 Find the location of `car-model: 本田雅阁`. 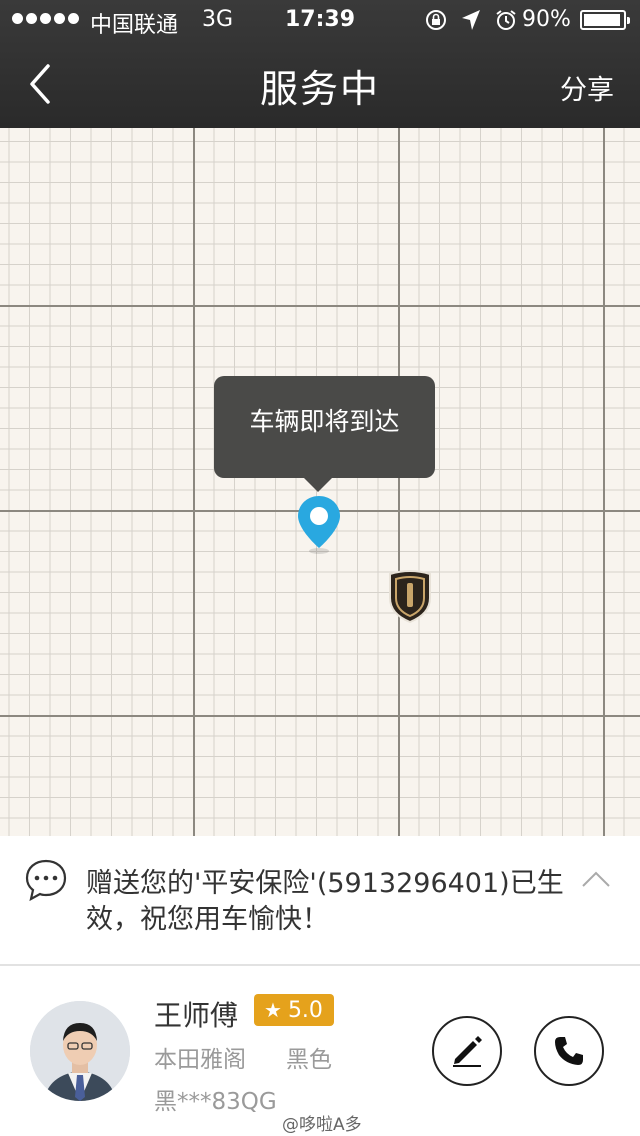

car-model: 本田雅阁 is located at coordinates (200, 1060).